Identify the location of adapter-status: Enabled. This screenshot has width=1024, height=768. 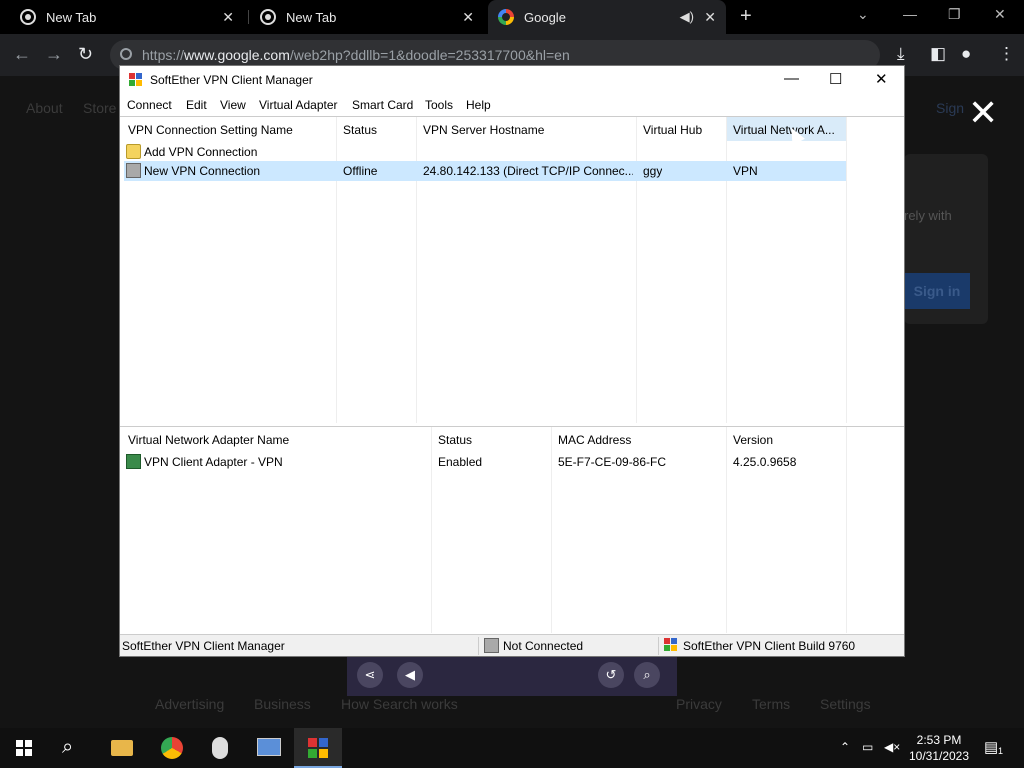
(460, 462).